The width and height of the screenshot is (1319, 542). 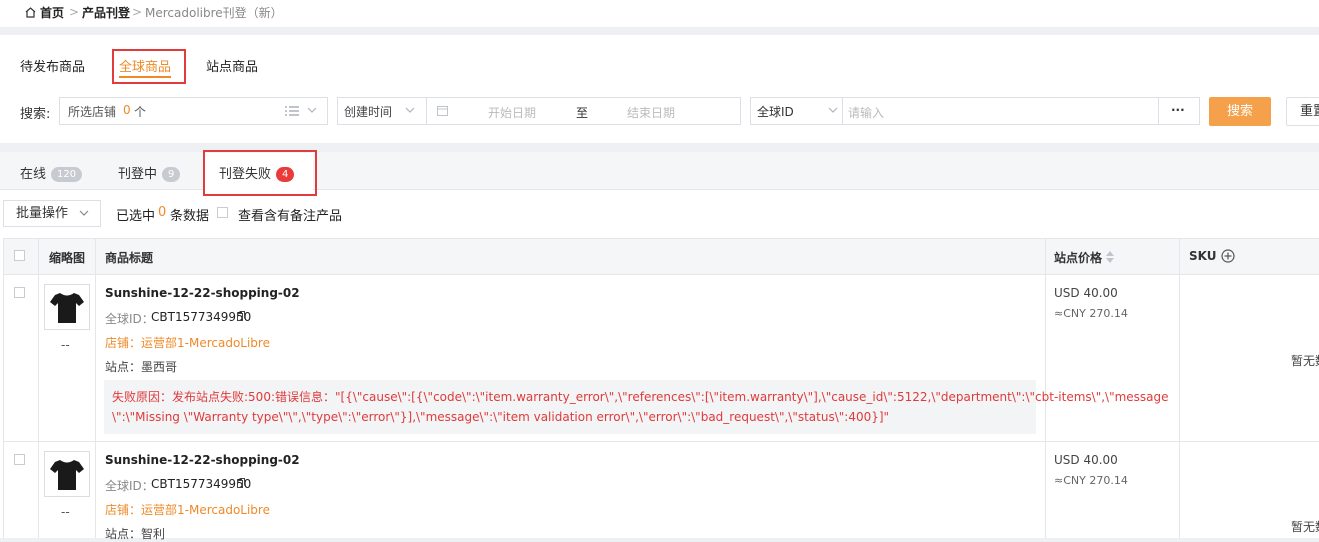 I want to click on site-name: 站点：墨西哥, so click(x=141, y=367).